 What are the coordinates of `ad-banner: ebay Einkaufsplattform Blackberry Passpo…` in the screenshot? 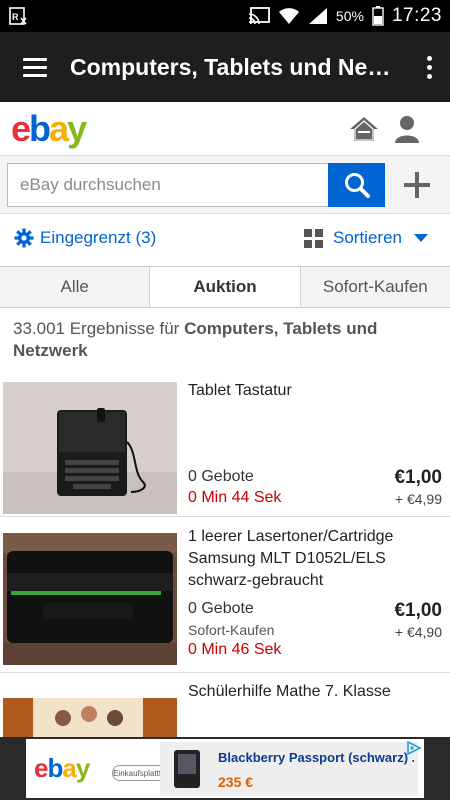 It's located at (225, 768).